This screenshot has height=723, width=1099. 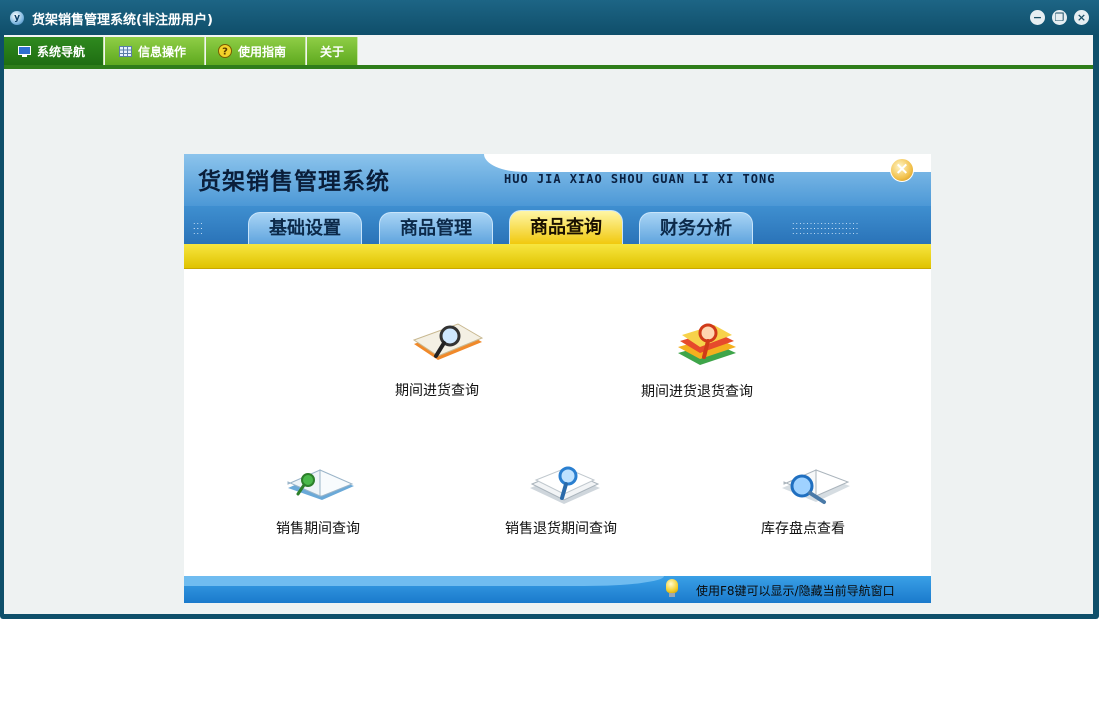 I want to click on menu-label: 系统导航, so click(x=61, y=51).